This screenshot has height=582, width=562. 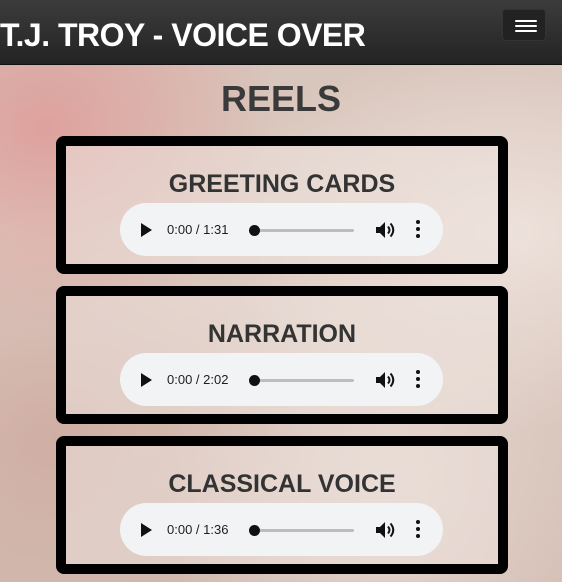 I want to click on time-display: 0:00 / 1:31, so click(x=198, y=229).